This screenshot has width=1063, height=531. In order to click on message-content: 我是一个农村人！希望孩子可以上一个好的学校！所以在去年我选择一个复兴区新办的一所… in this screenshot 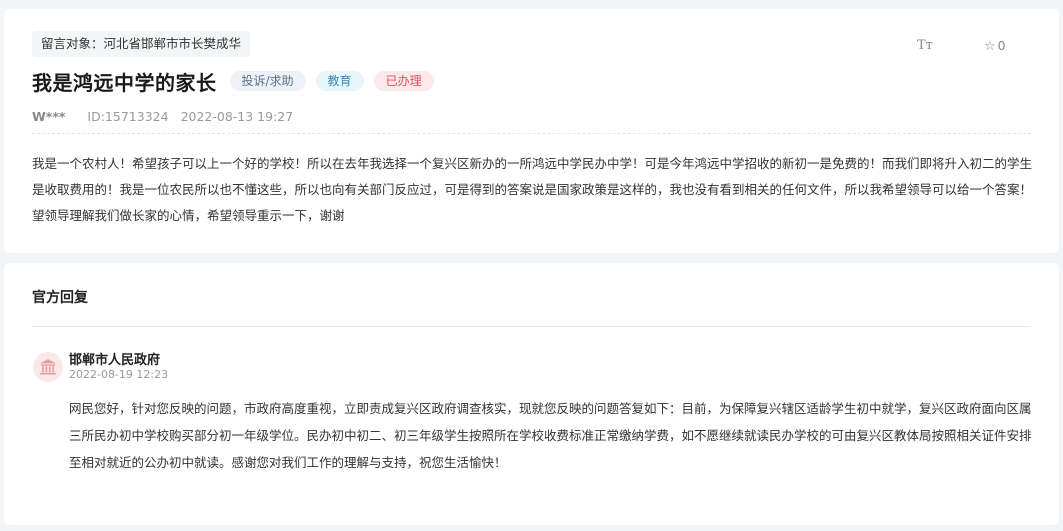, I will do `click(532, 189)`.